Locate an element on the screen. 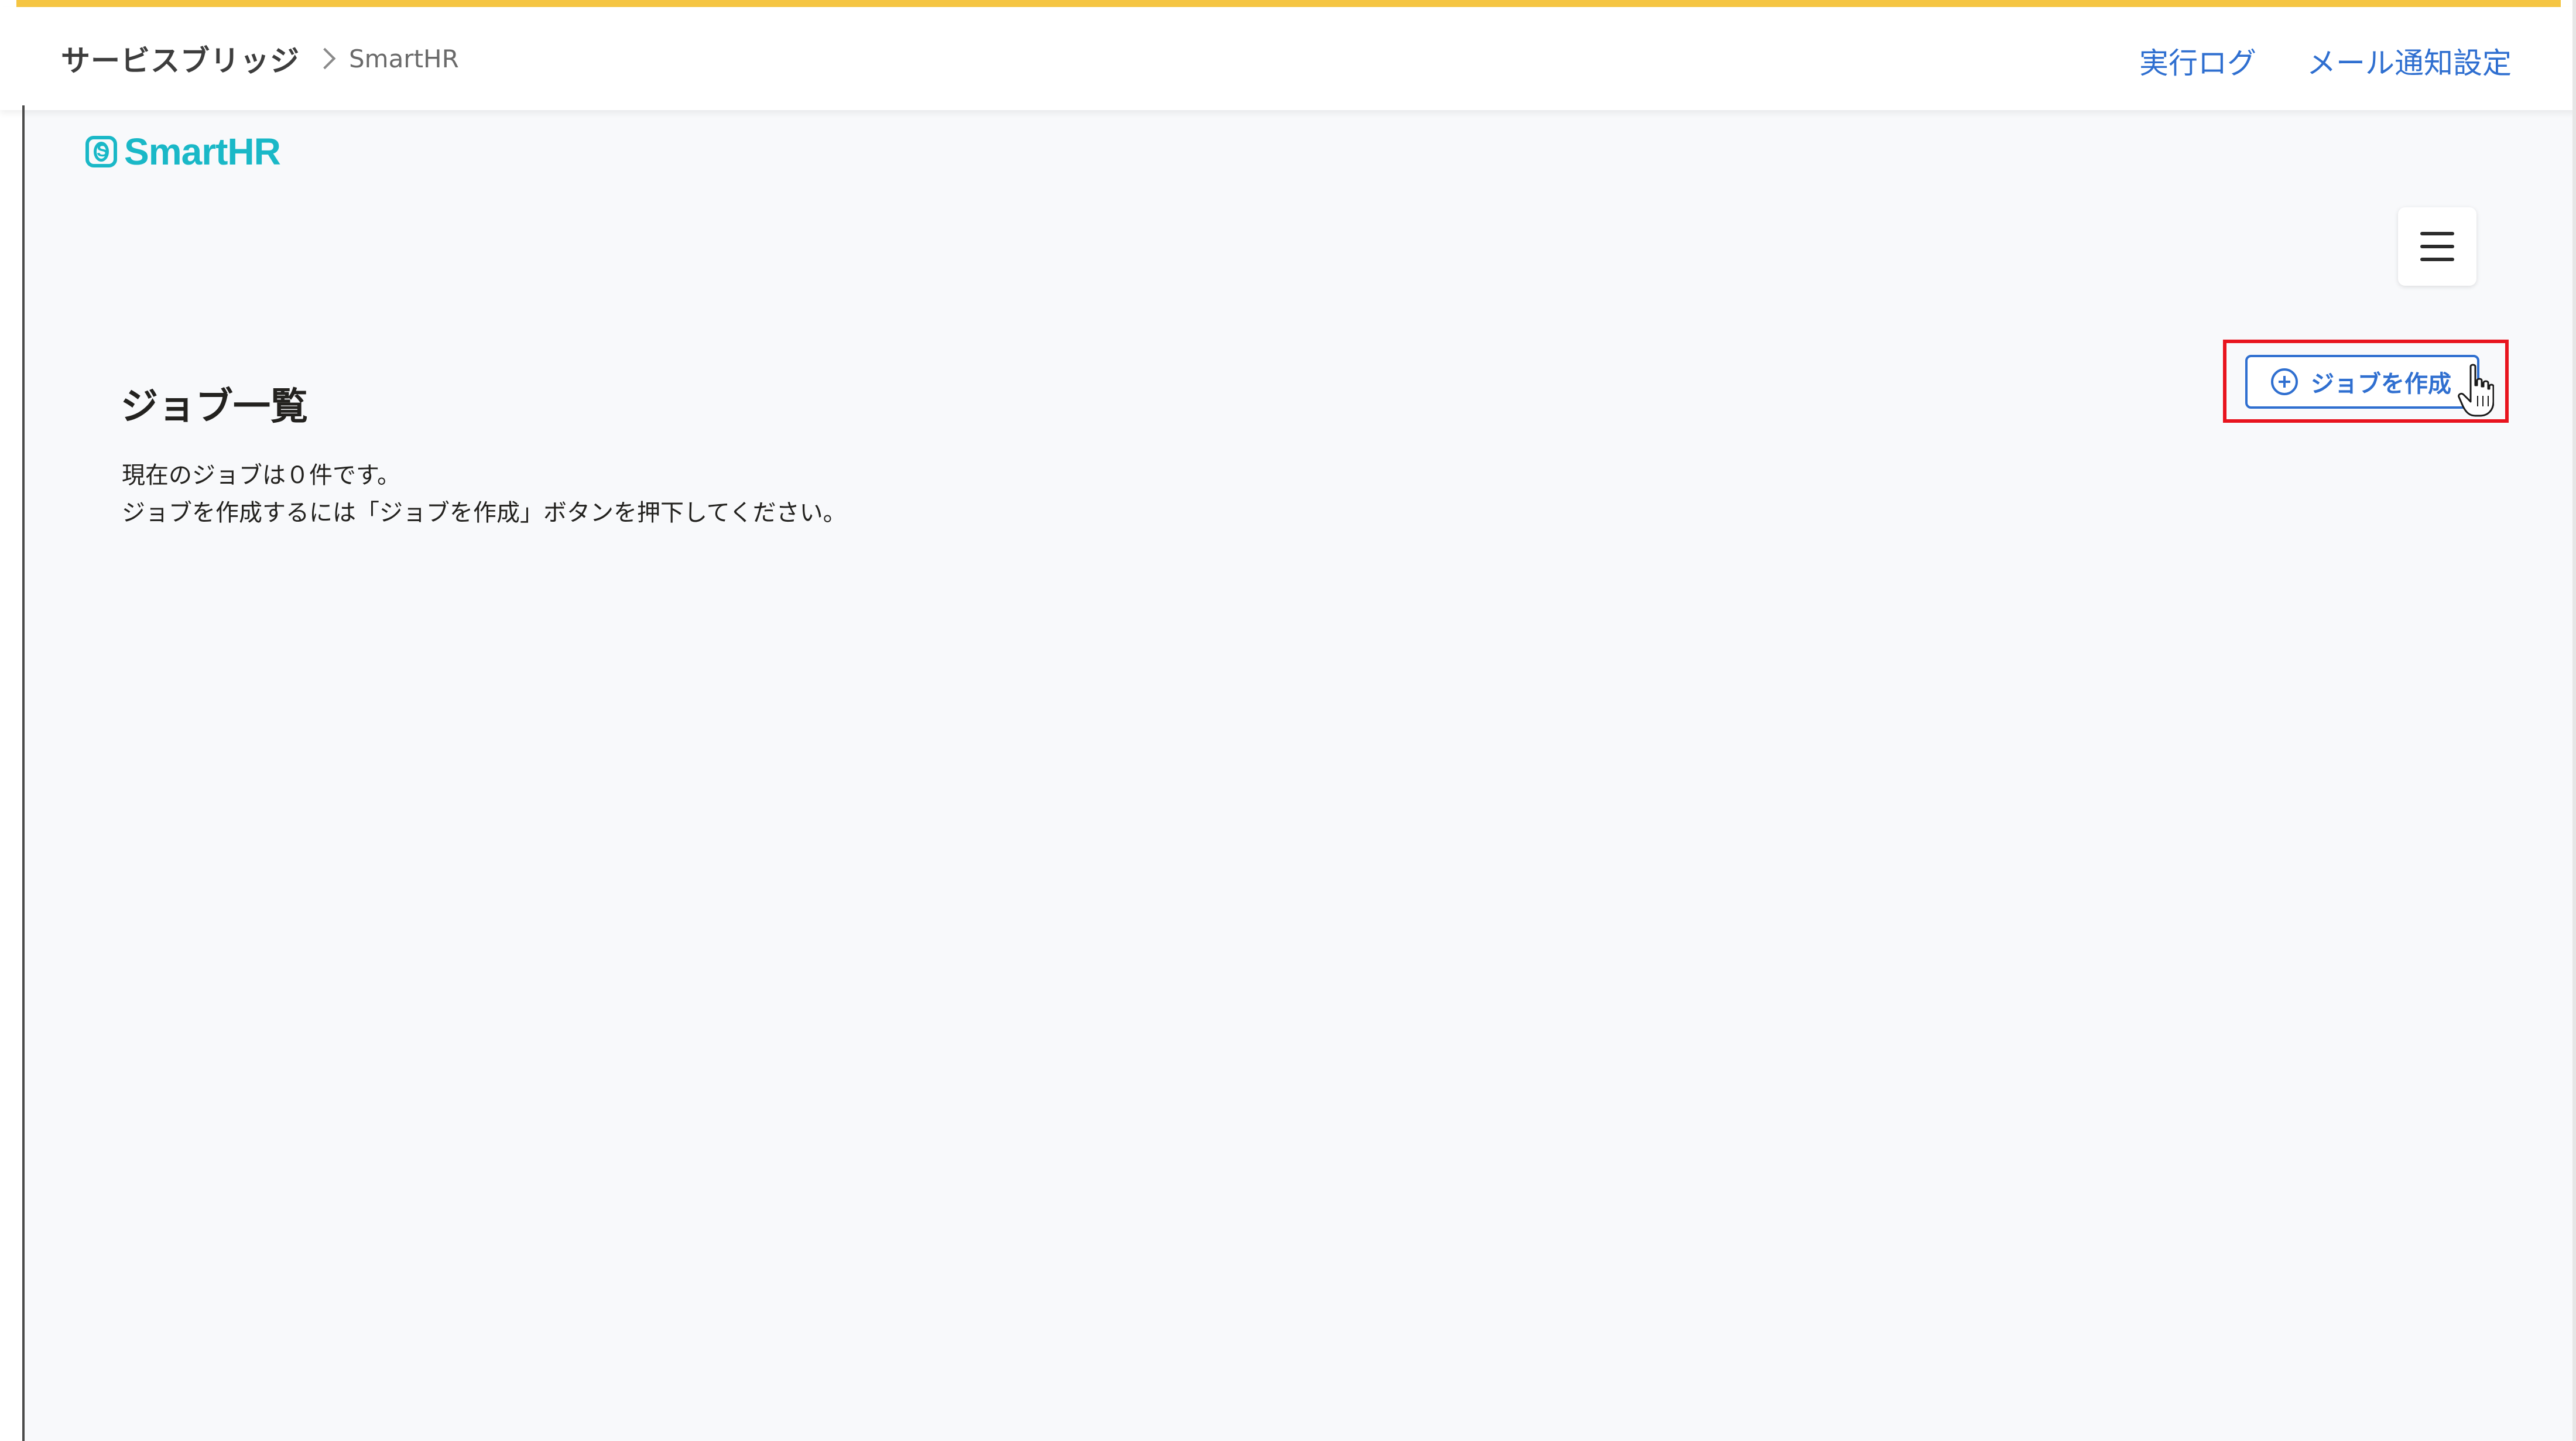 The image size is (2576, 1441). execution-log-link: 実行ログ is located at coordinates (2197, 61).